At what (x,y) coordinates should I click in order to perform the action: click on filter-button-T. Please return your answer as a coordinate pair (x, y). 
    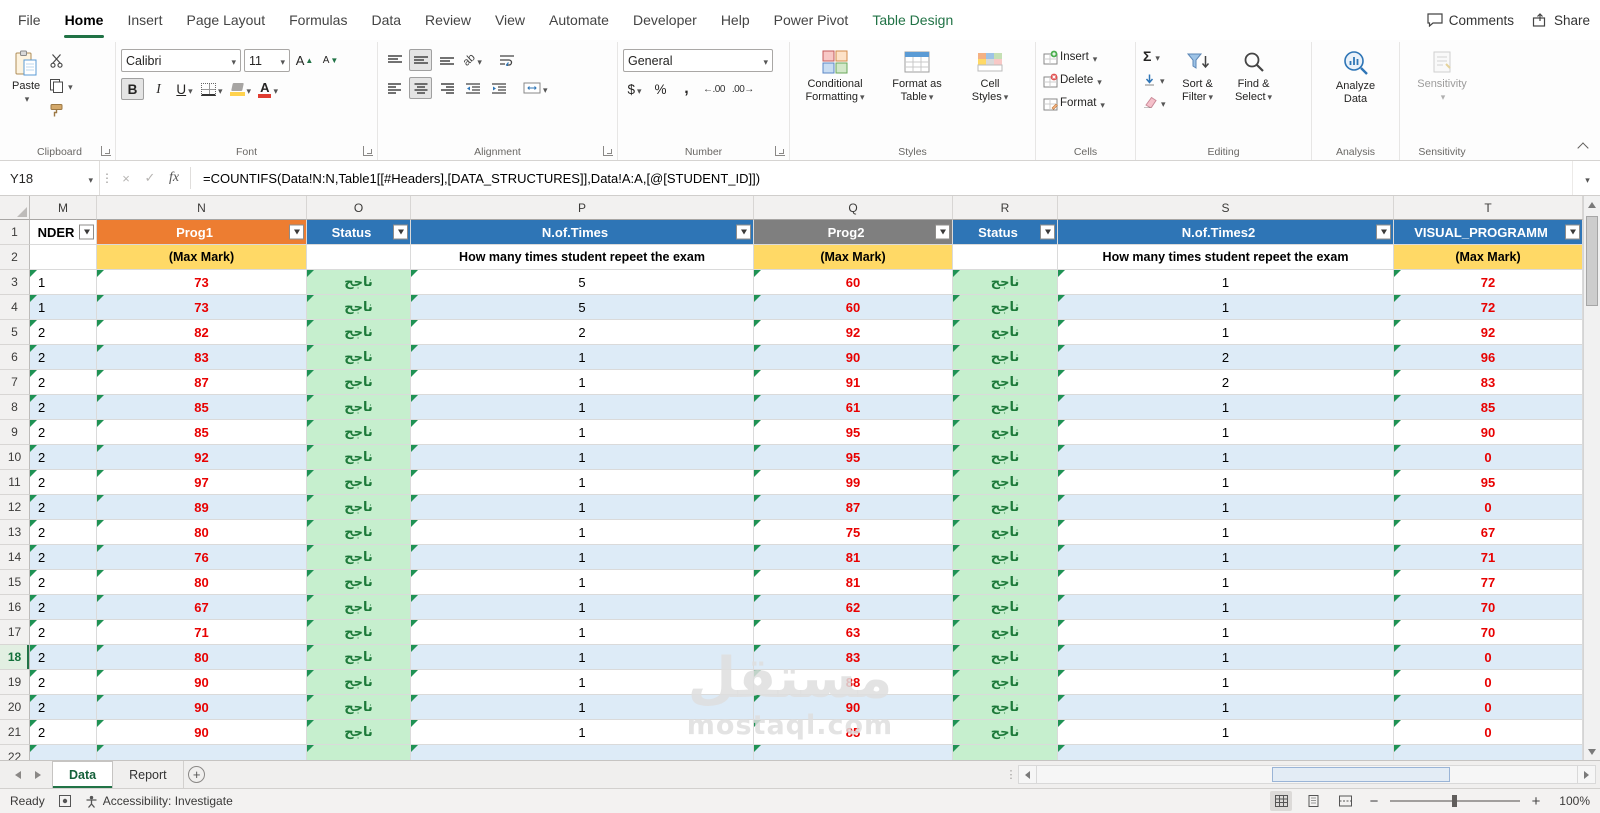
    Looking at the image, I should click on (1572, 232).